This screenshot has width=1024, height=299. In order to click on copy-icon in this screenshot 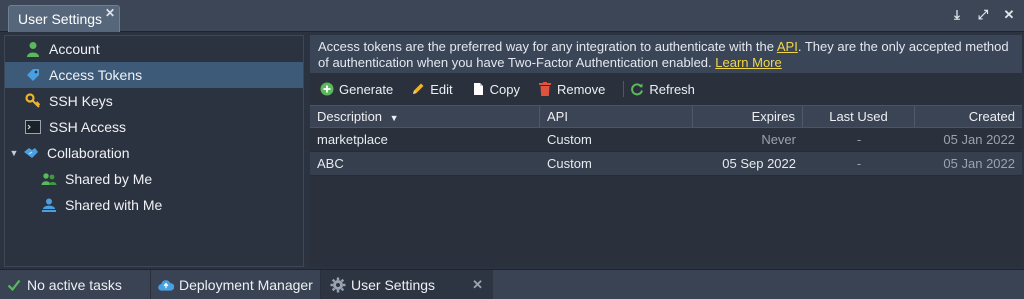, I will do `click(478, 89)`.